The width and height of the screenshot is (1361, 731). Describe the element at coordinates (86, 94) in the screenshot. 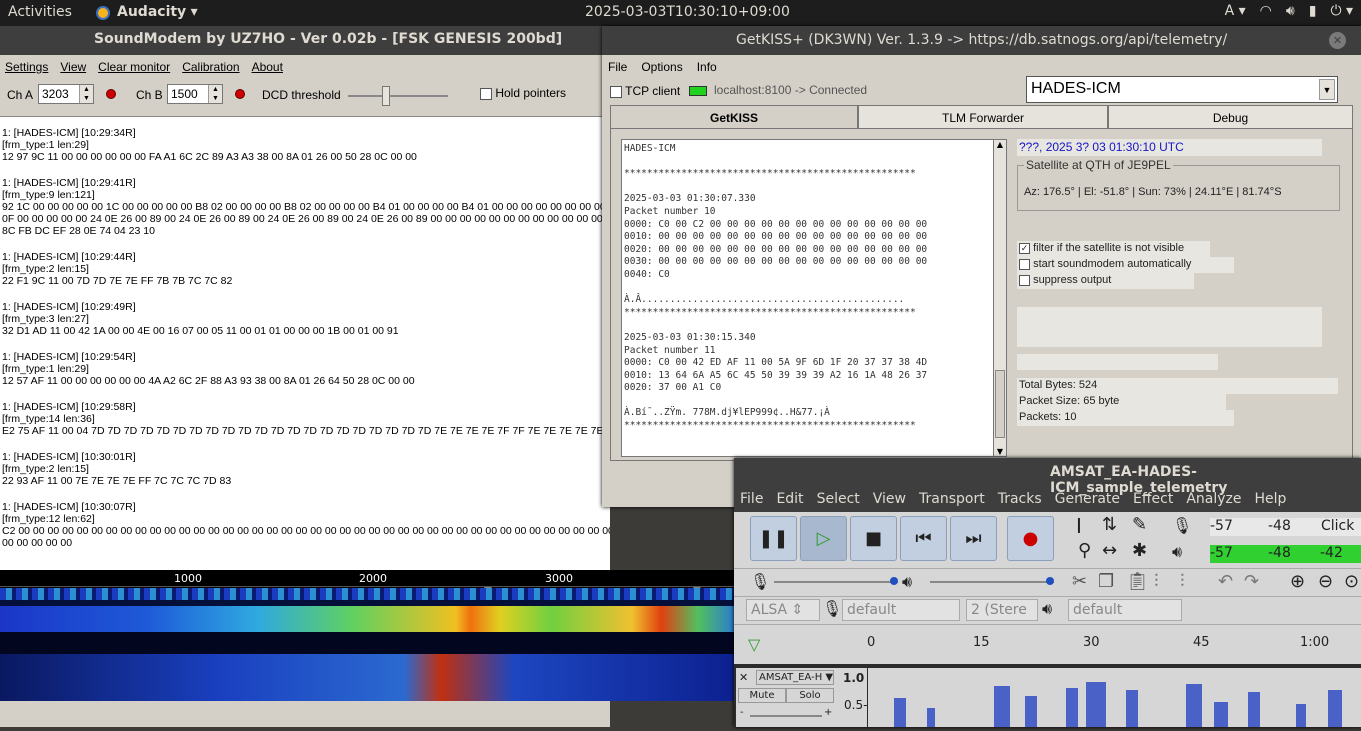

I see `cha-spin-arrows: ▲ ▼` at that location.